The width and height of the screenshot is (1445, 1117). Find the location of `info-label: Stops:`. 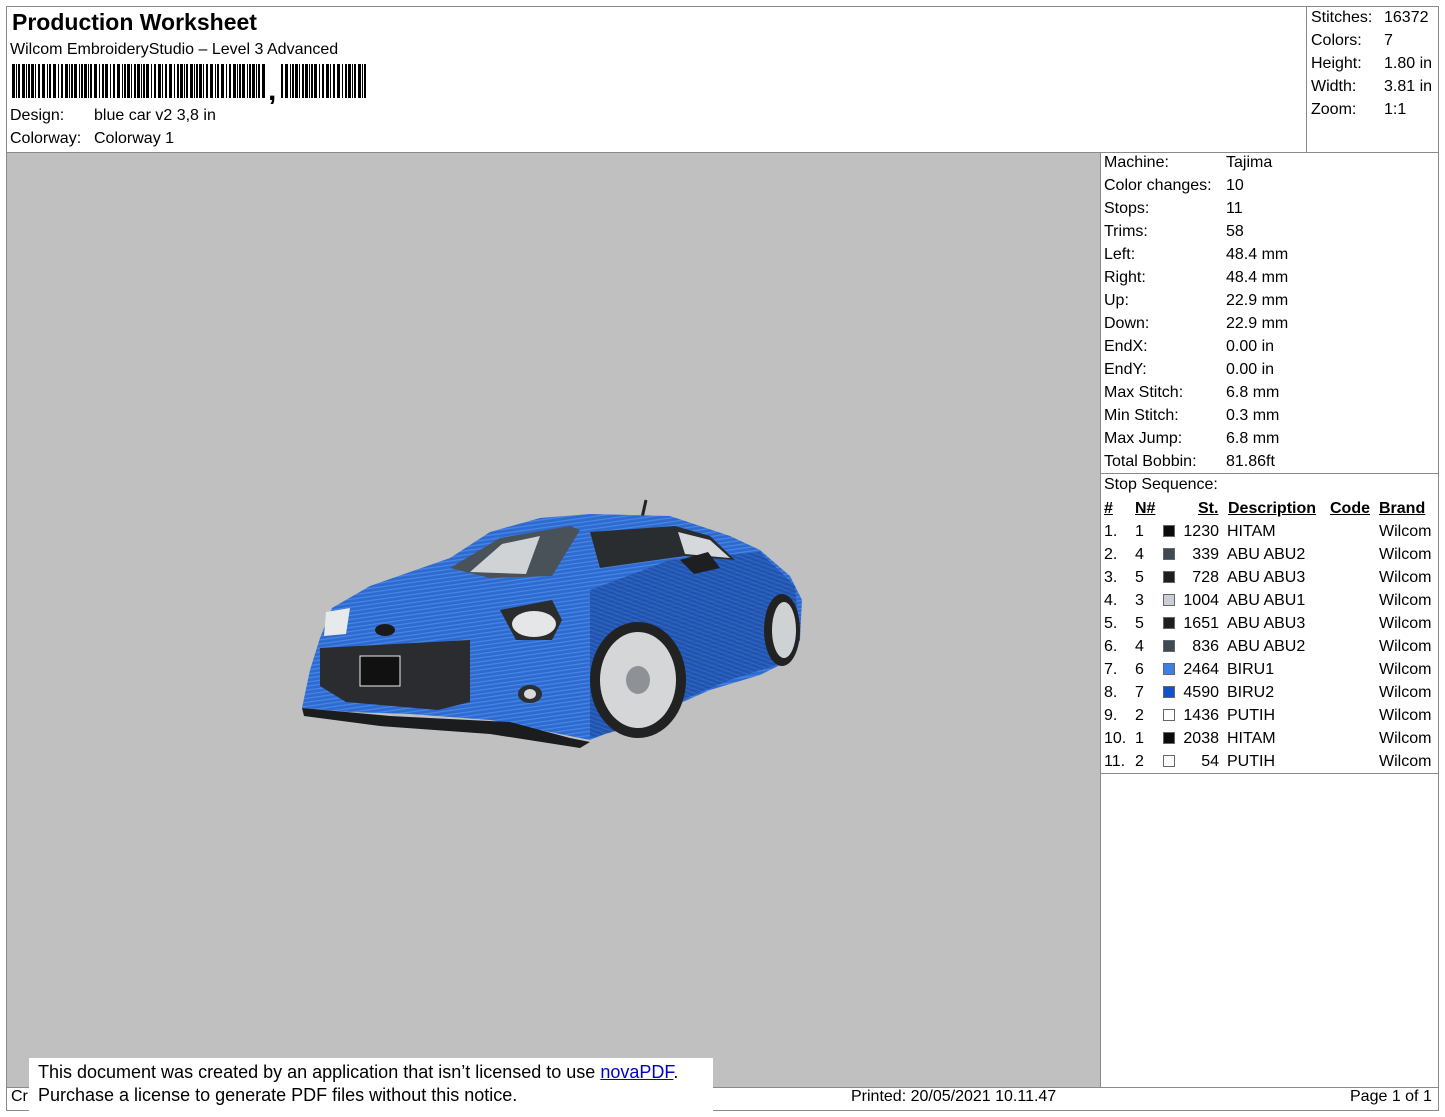

info-label: Stops: is located at coordinates (1127, 208).